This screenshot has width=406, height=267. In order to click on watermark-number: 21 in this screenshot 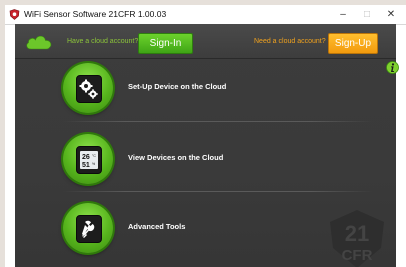, I will do `click(357, 233)`.